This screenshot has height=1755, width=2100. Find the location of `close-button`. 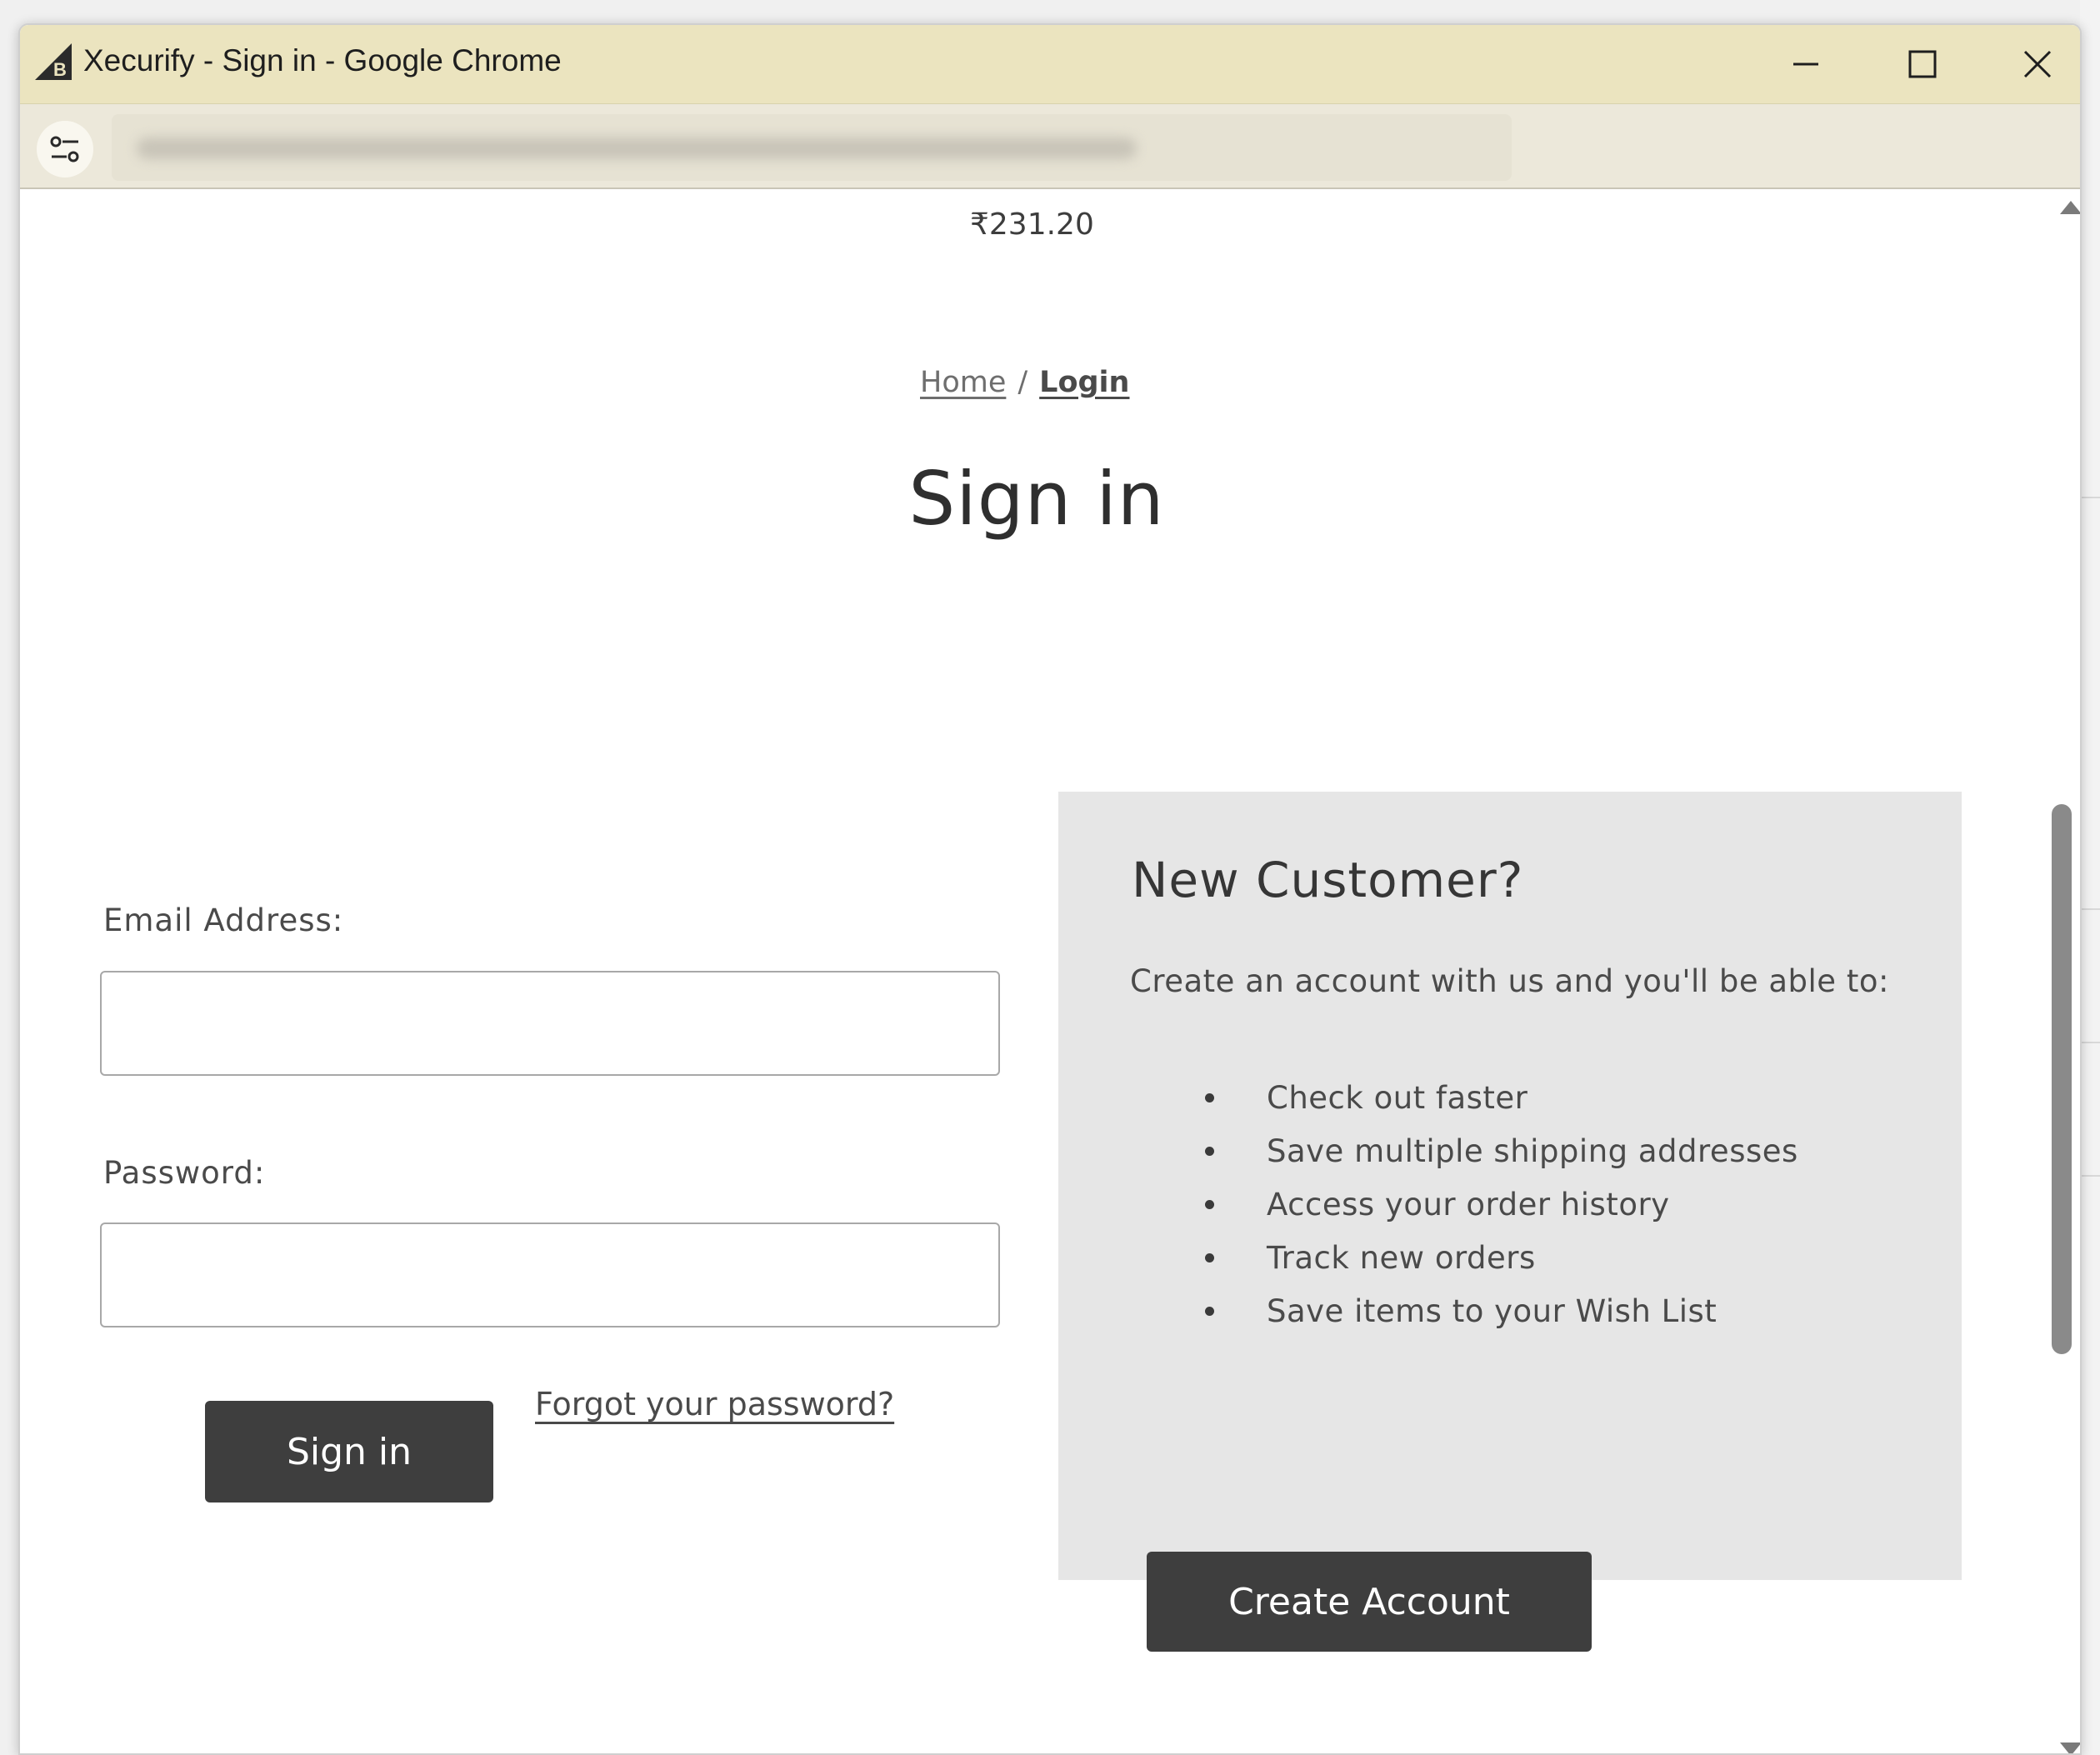

close-button is located at coordinates (2031, 64).